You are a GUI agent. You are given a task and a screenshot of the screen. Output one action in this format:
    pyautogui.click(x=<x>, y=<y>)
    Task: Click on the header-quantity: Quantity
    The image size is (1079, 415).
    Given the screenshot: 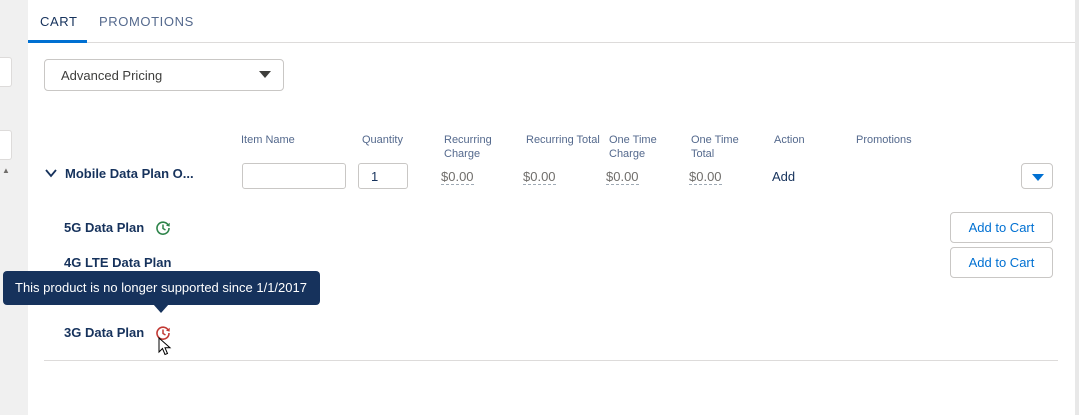 What is the action you would take?
    pyautogui.click(x=382, y=140)
    